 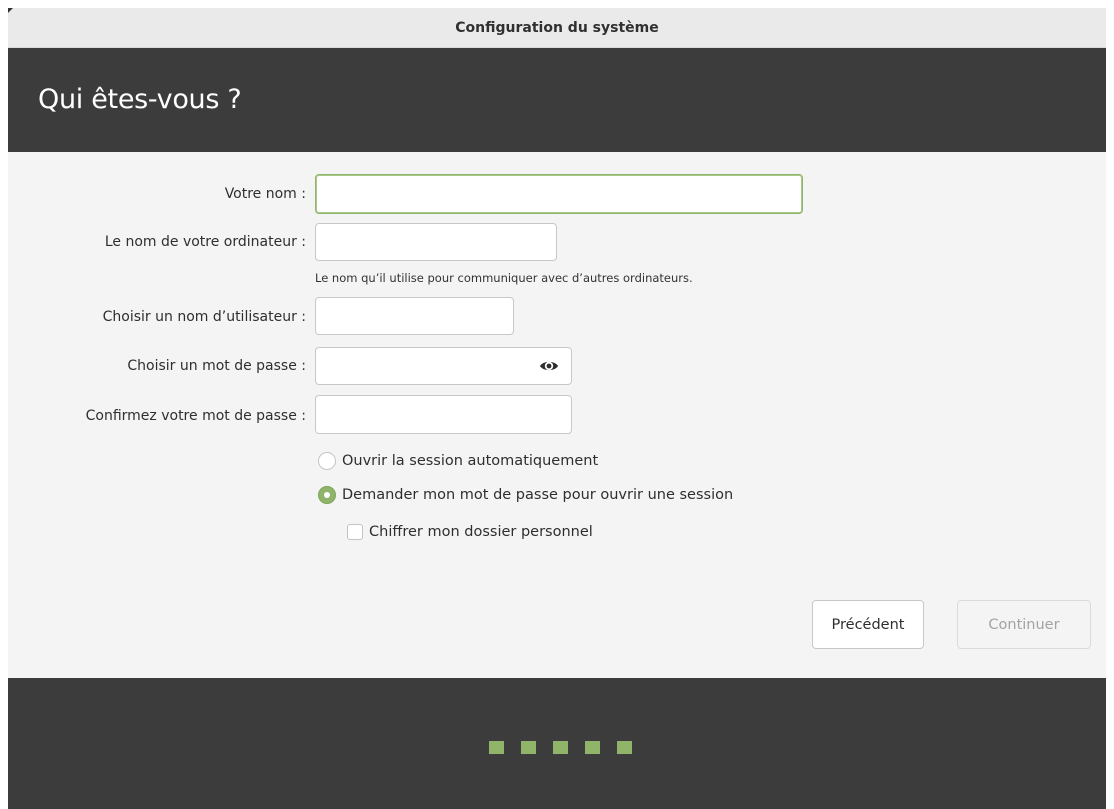 What do you see at coordinates (443, 414) in the screenshot?
I see `confirm-password-field` at bounding box center [443, 414].